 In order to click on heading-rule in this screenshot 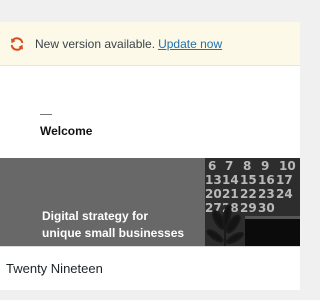, I will do `click(46, 114)`.